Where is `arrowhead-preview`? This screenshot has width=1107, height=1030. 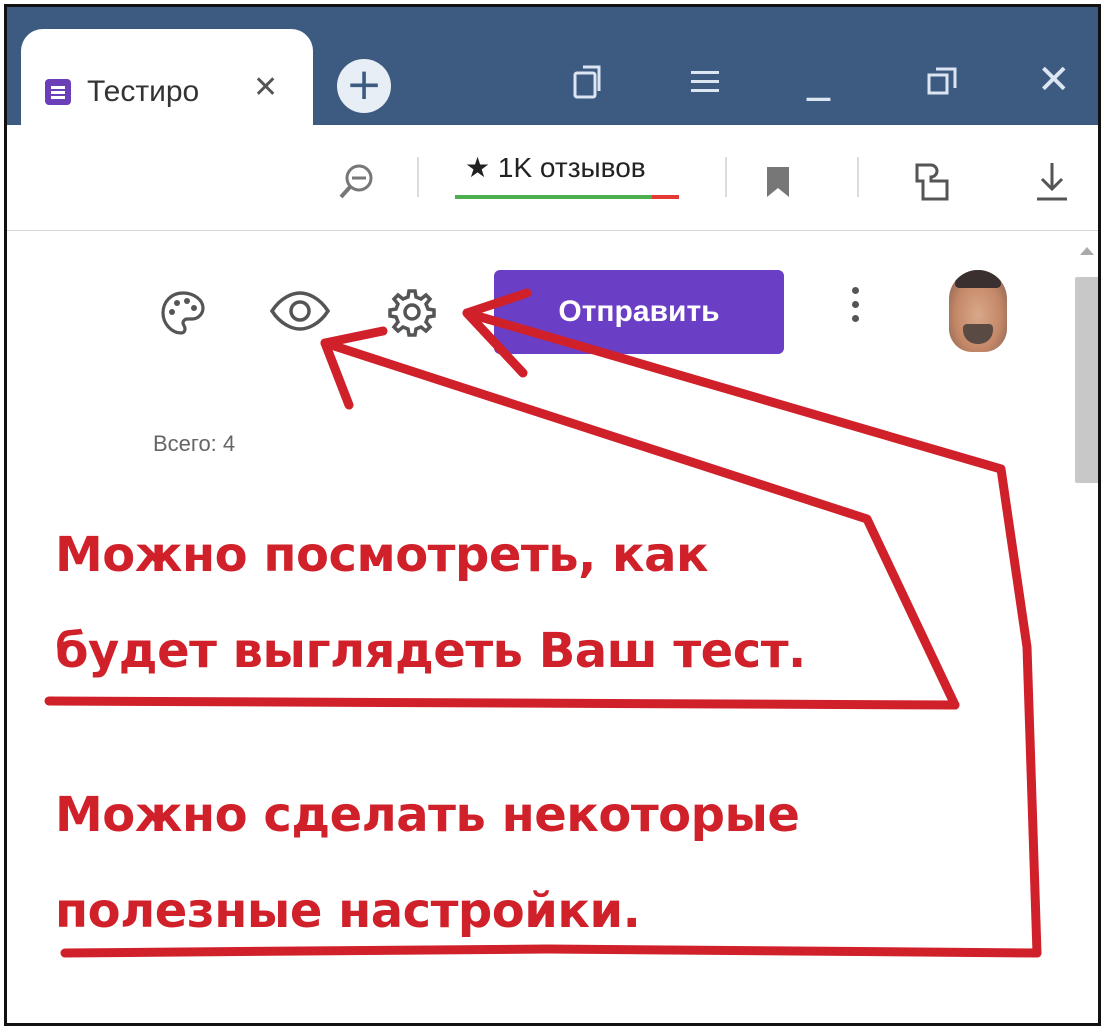
arrowhead-preview is located at coordinates (354, 368).